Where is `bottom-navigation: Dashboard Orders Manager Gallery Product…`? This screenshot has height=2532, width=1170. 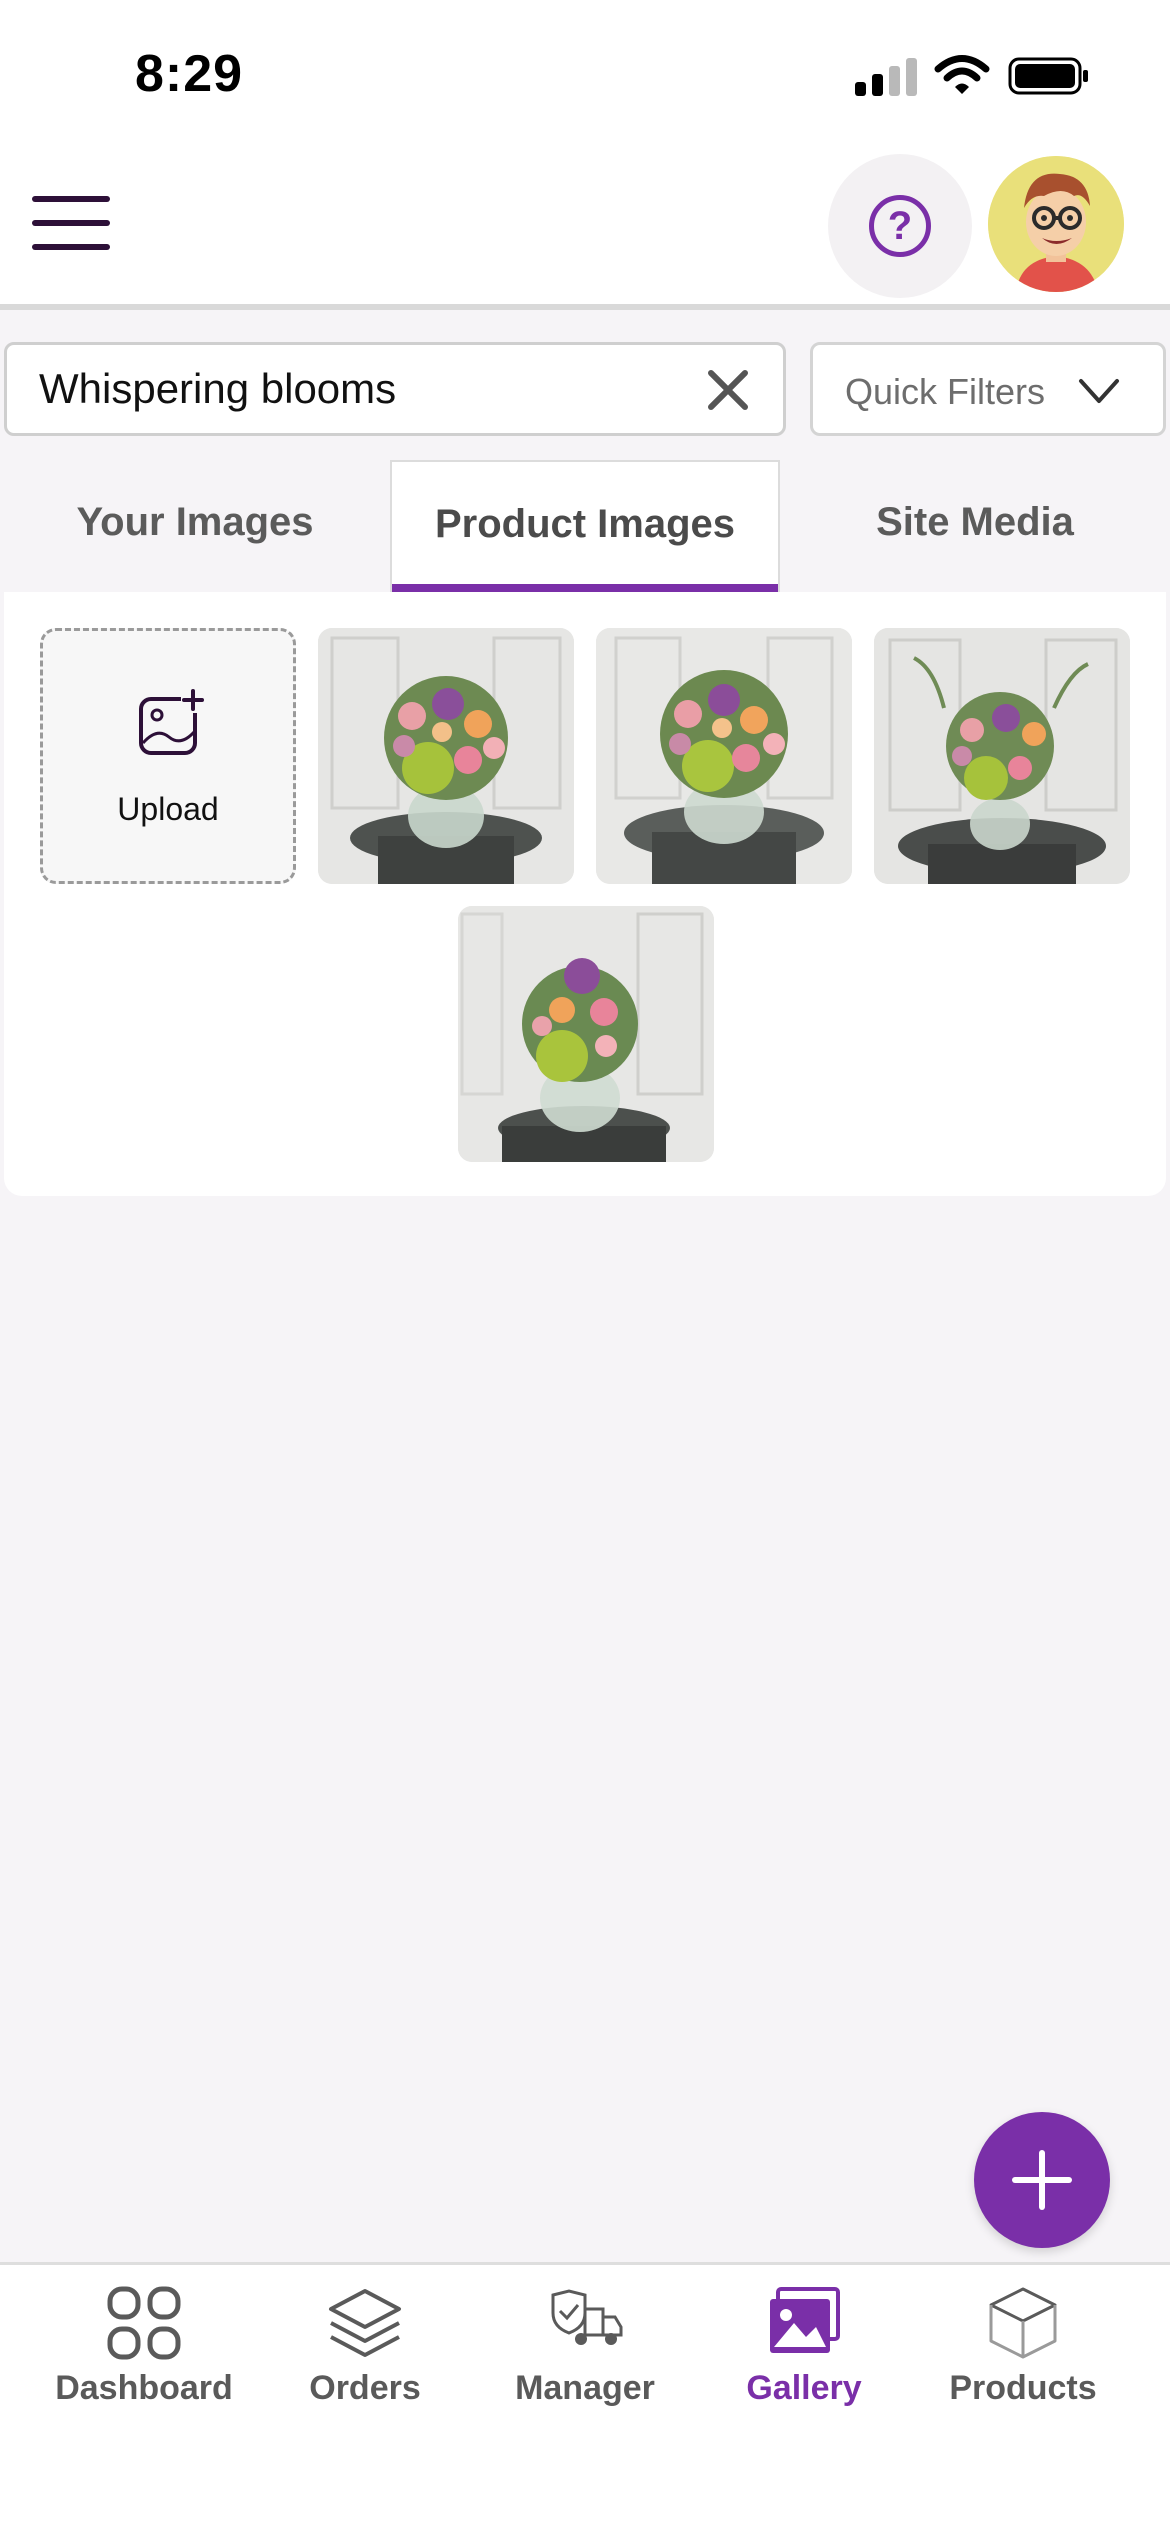 bottom-navigation: Dashboard Orders Manager Gallery Product… is located at coordinates (585, 2397).